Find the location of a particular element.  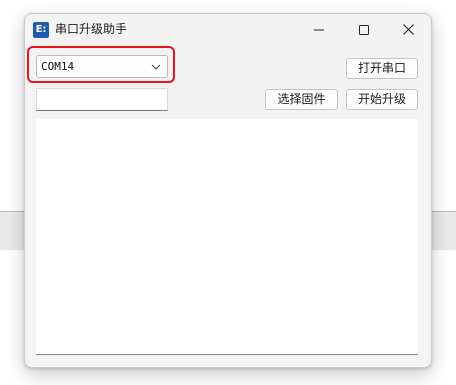

firmware-path-input is located at coordinates (102, 99).